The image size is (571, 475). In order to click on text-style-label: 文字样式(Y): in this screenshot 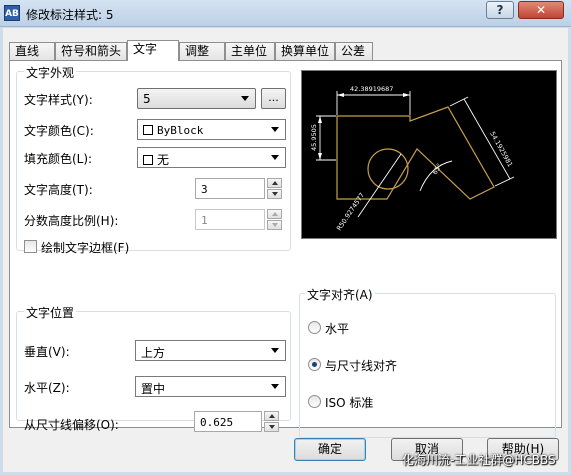, I will do `click(58, 100)`.